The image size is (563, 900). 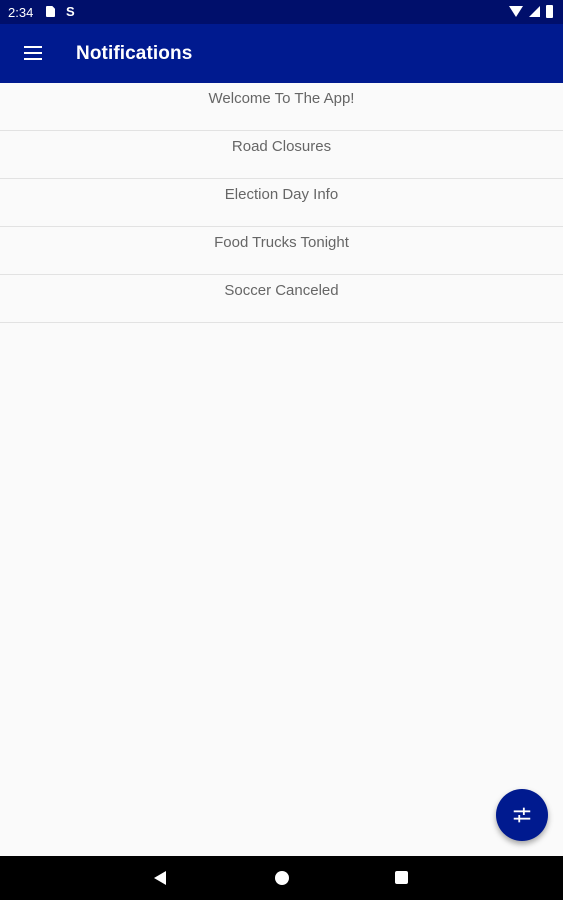 I want to click on list-item: Road Closures, so click(x=281, y=155).